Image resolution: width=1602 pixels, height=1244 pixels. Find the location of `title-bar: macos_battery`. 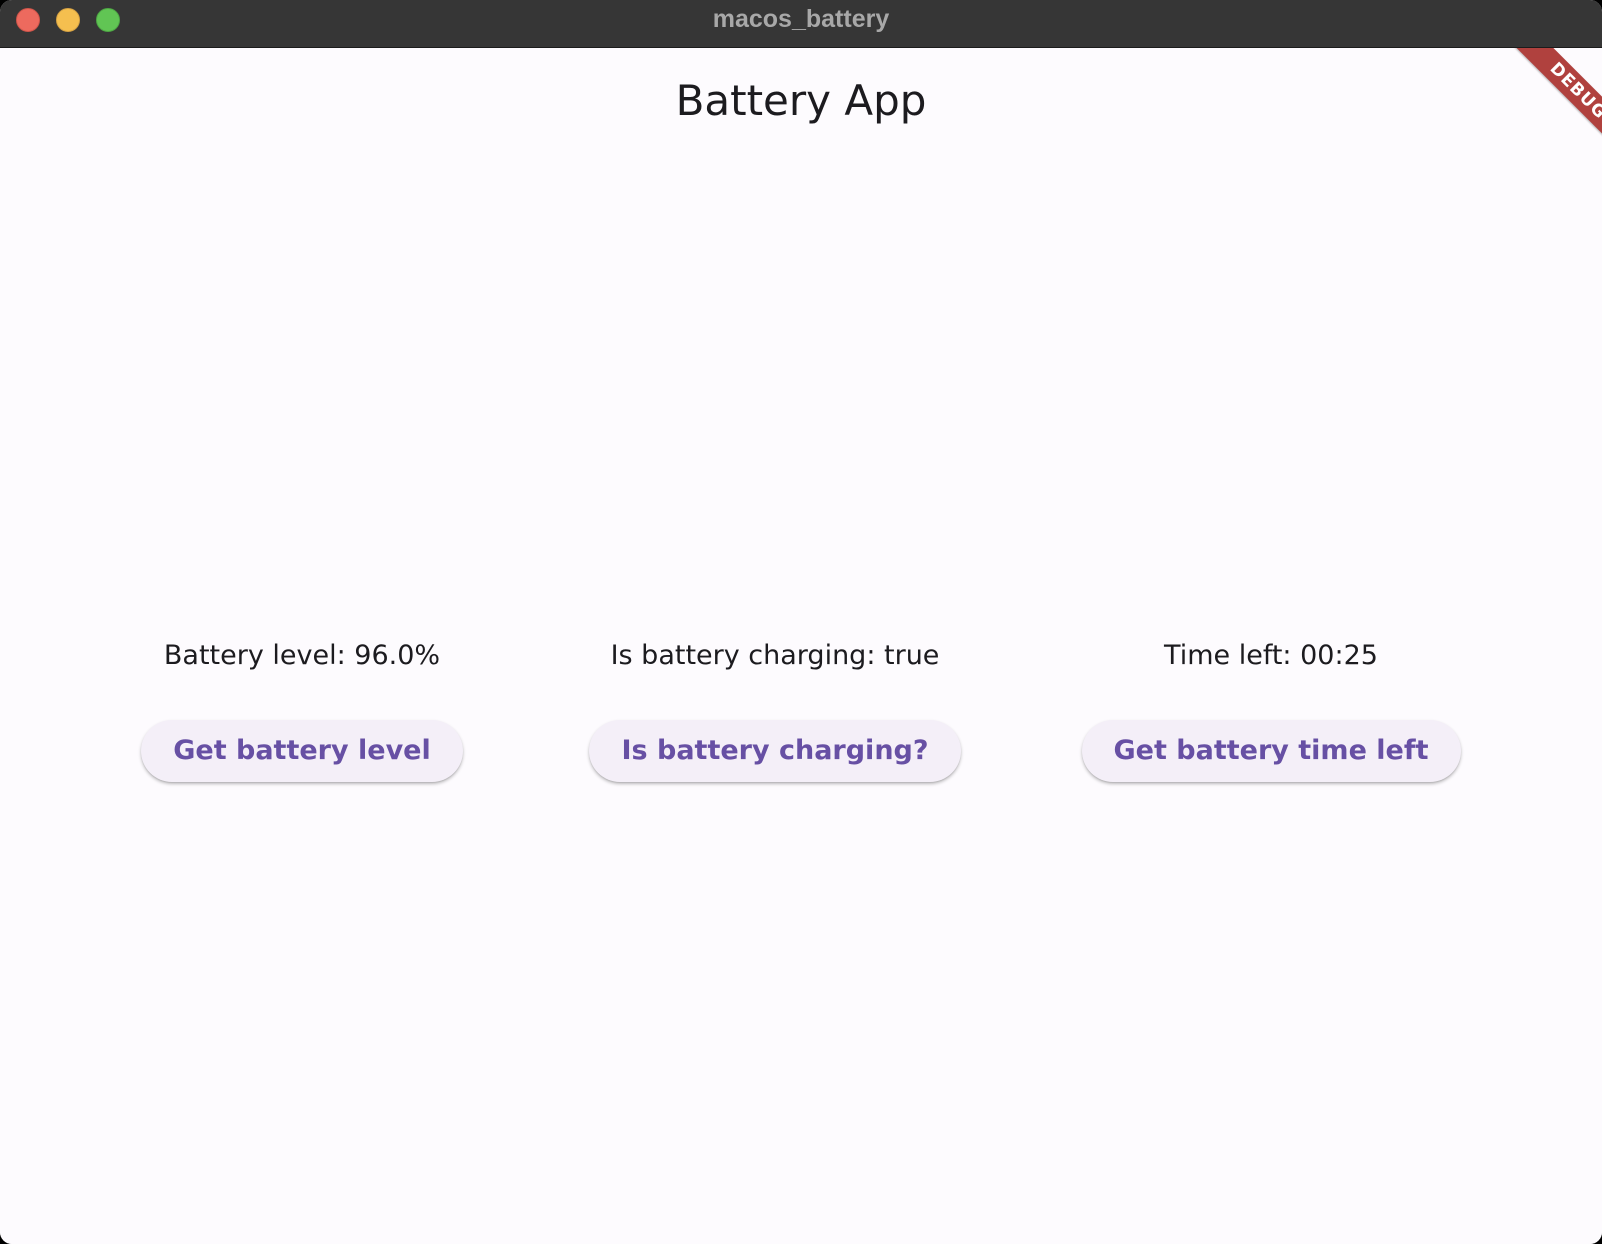

title-bar: macos_battery is located at coordinates (801, 24).